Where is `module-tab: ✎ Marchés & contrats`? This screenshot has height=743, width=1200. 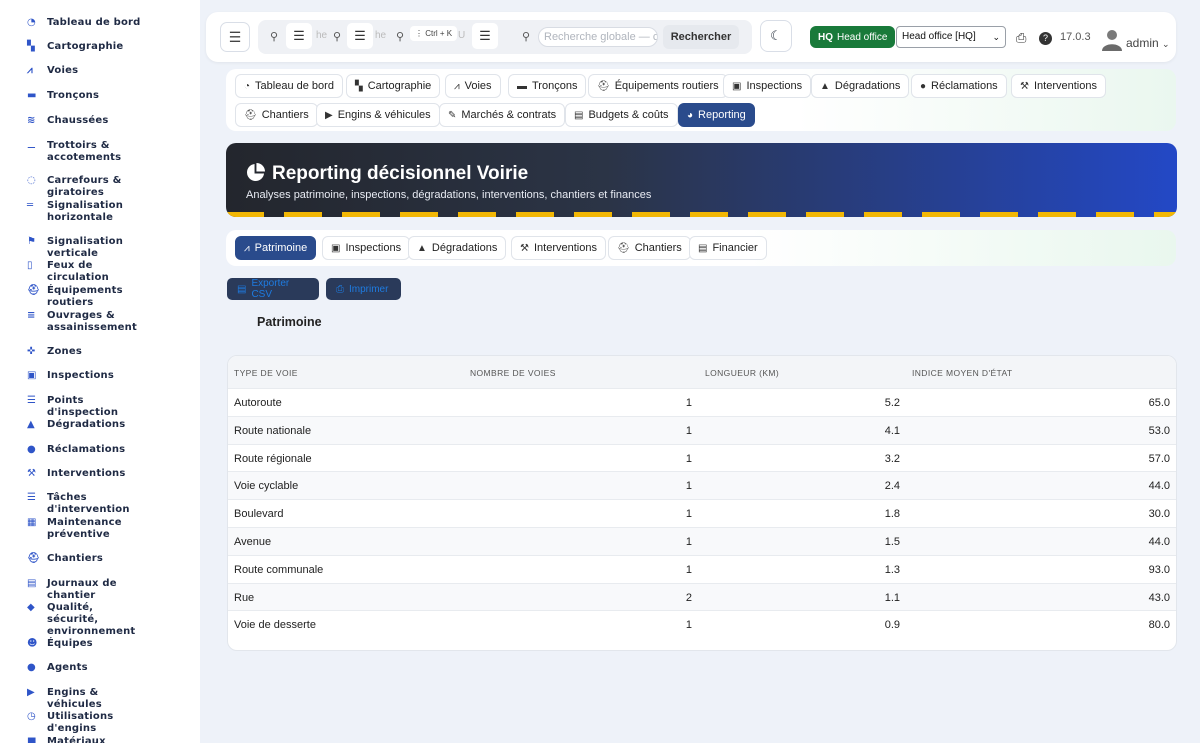
module-tab: ✎ Marchés & contrats is located at coordinates (502, 115).